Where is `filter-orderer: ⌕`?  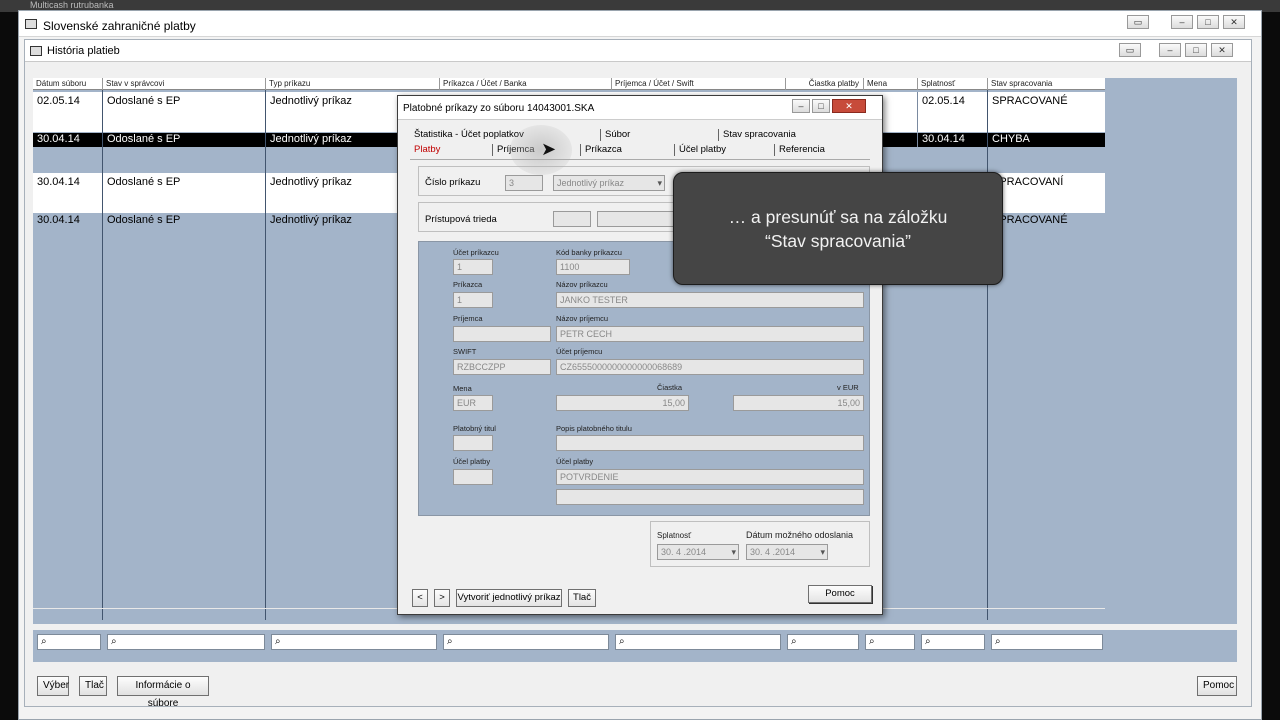 filter-orderer: ⌕ is located at coordinates (526, 642).